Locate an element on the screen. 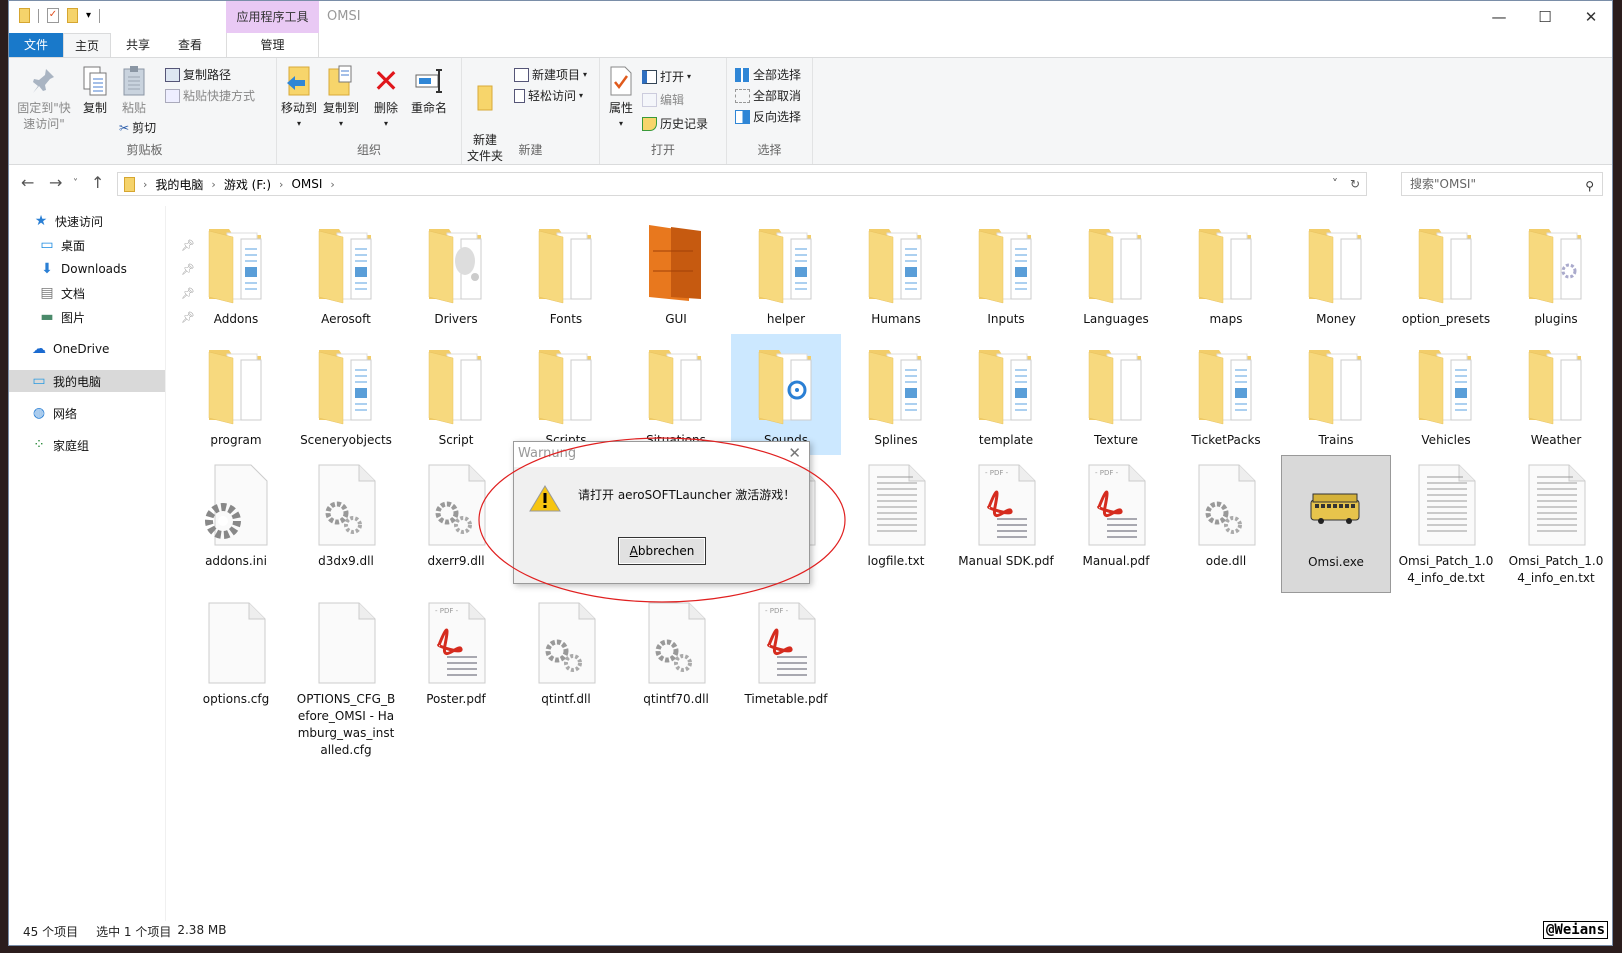 This screenshot has width=1622, height=953. folder-item: Humans is located at coordinates (896, 273).